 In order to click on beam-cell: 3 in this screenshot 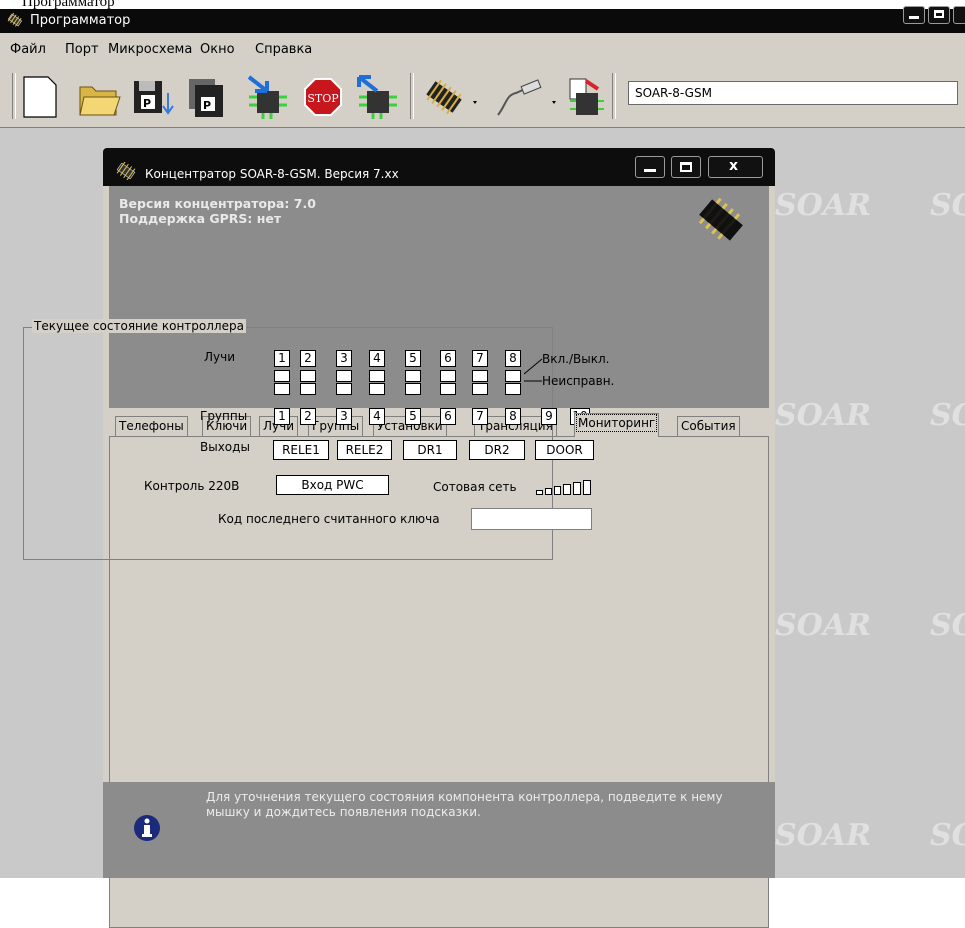, I will do `click(344, 358)`.